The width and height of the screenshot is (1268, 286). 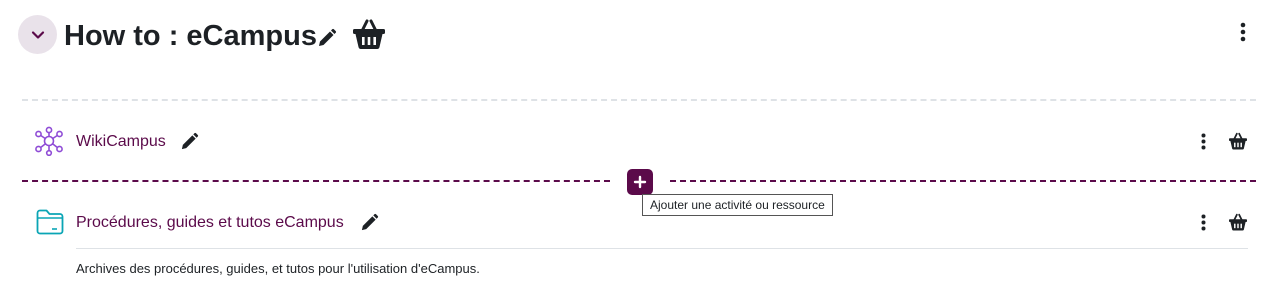 I want to click on section-collapse-button, so click(x=37, y=34).